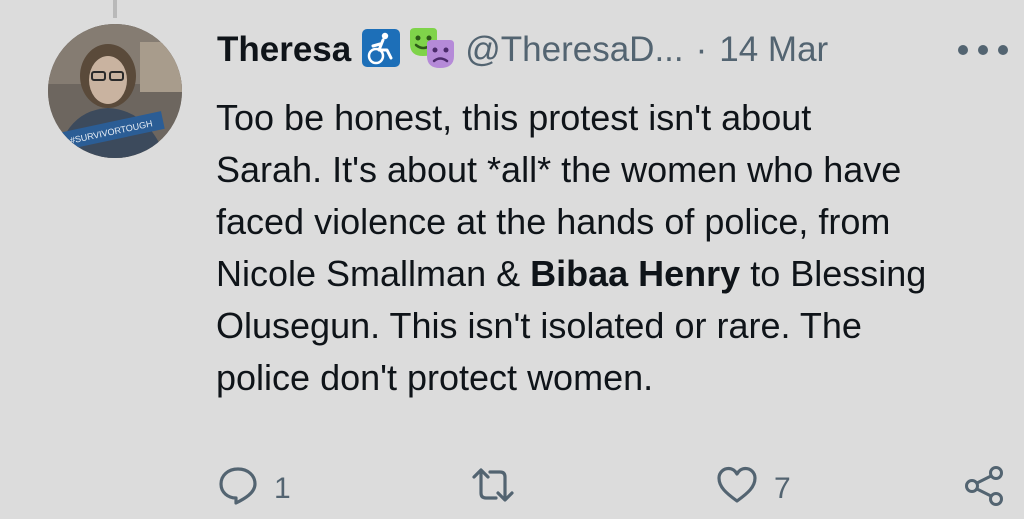  Describe the element at coordinates (435, 377) in the screenshot. I see `tweet-line: police don't protect women.` at that location.